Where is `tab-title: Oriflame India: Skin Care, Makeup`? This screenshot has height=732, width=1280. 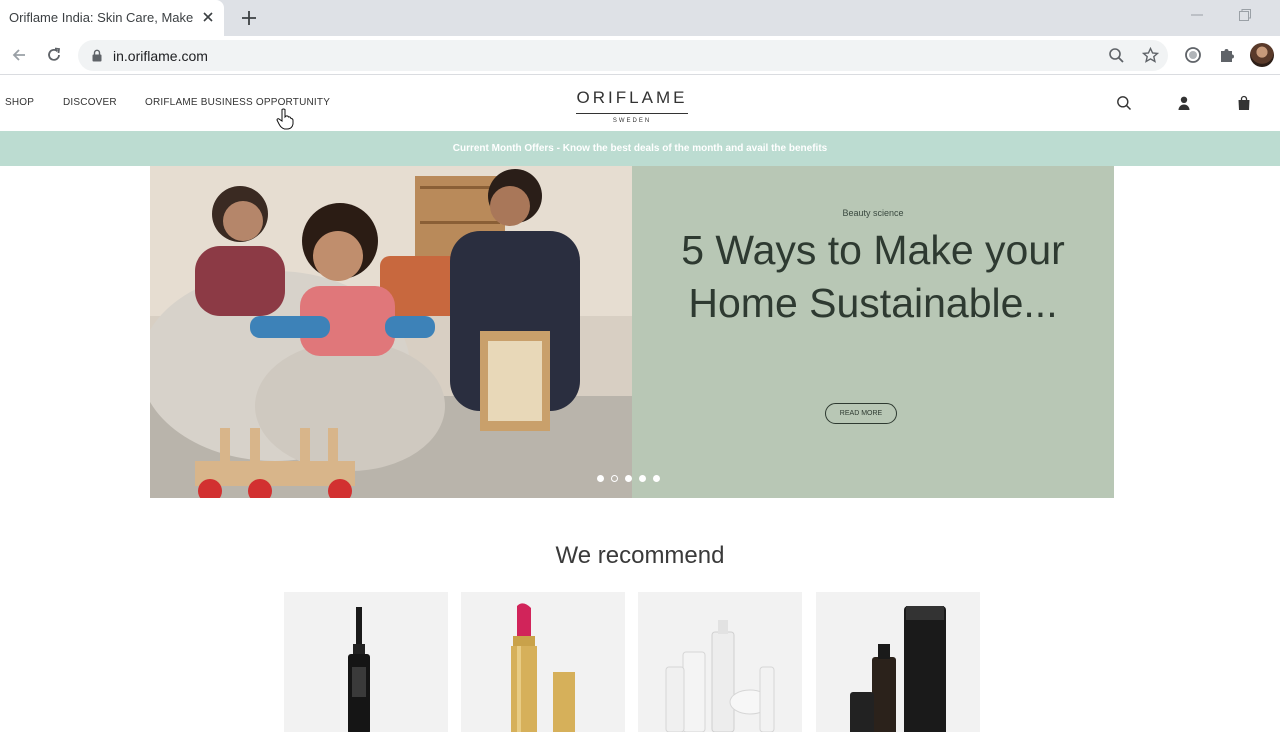 tab-title: Oriflame India: Skin Care, Makeup is located at coordinates (101, 17).